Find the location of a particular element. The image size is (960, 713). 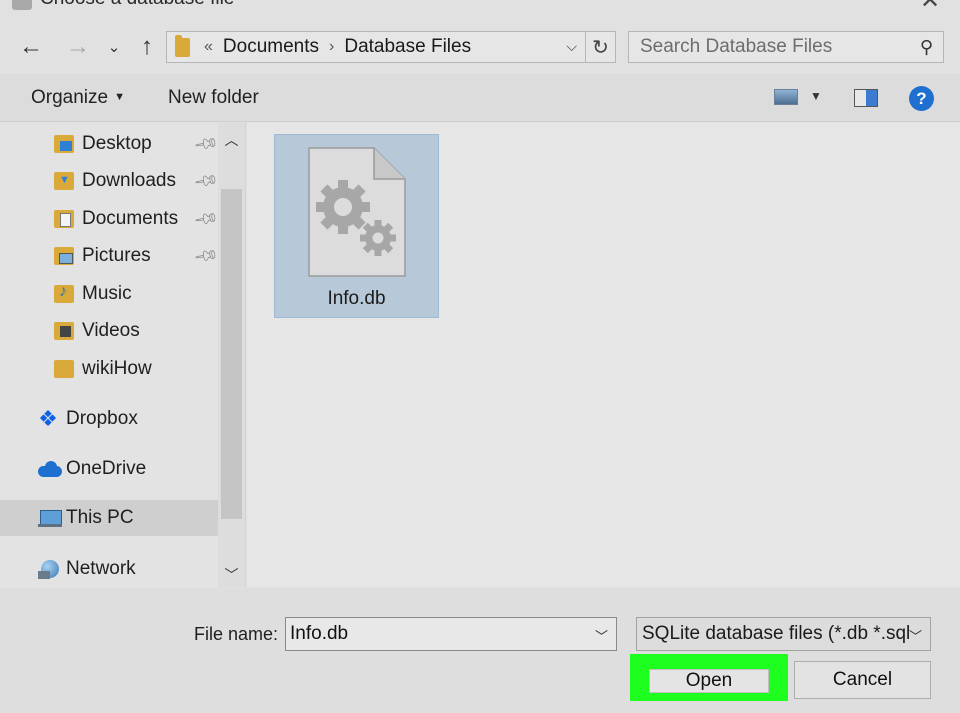

address-bar: « Documents › Database Files ⌵ is located at coordinates (376, 47).